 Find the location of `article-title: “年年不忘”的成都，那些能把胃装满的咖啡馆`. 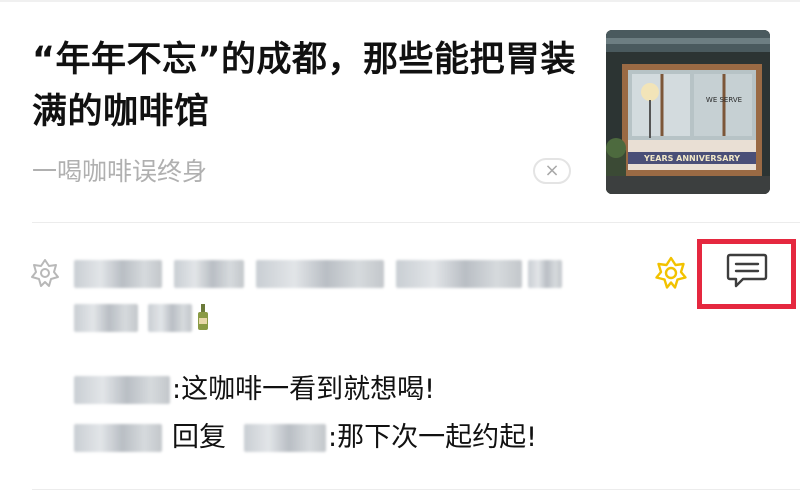

article-title: “年年不忘”的成都，那些能把胃装满的咖啡馆 is located at coordinates (308, 86).